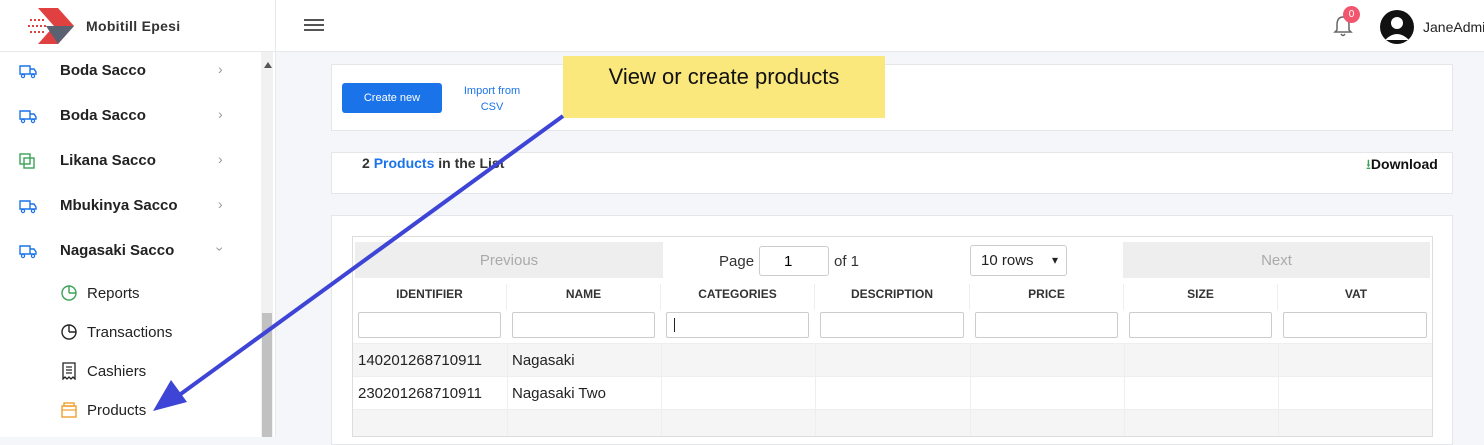 This screenshot has height=445, width=1484. What do you see at coordinates (113, 293) in the screenshot?
I see `sidebar-subitem-label: Reports` at bounding box center [113, 293].